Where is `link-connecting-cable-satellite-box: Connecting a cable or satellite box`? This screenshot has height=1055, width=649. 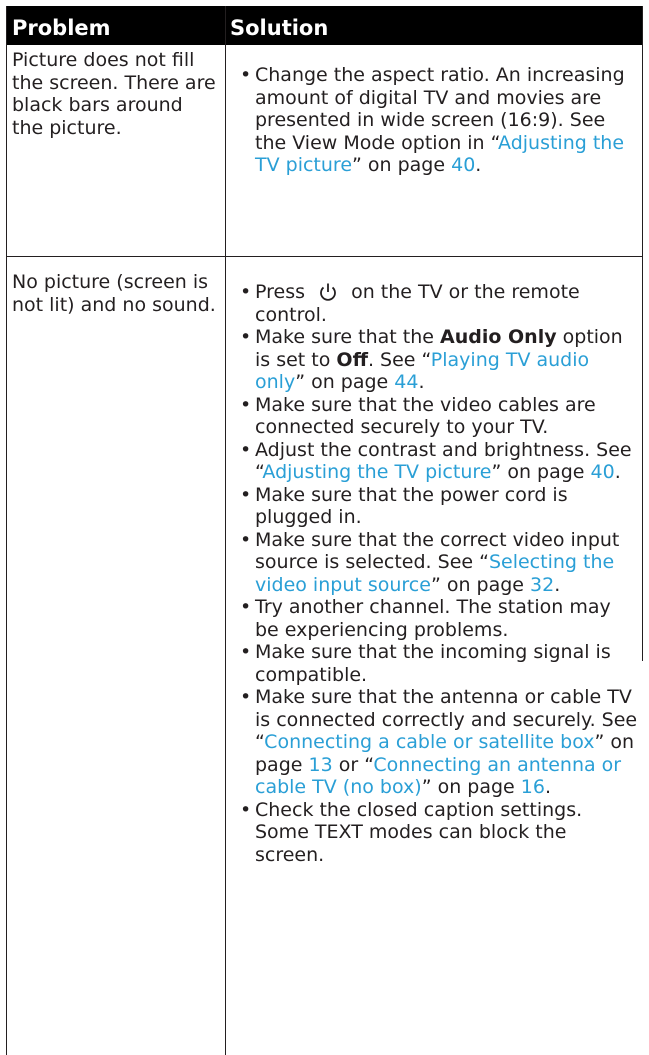 link-connecting-cable-satellite-box: Connecting a cable or satellite box is located at coordinates (429, 742).